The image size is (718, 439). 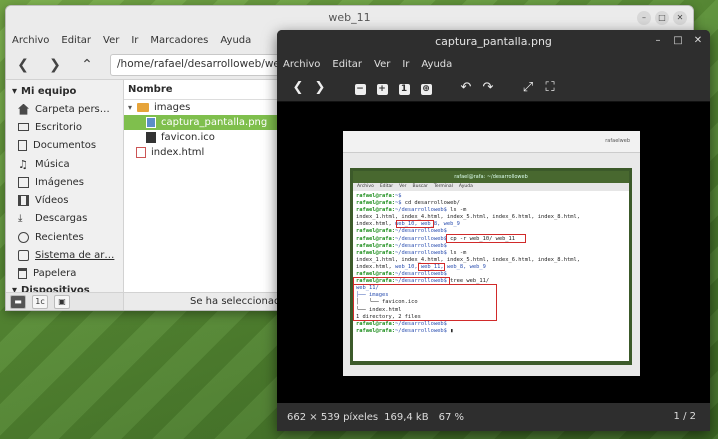 I want to click on terminal-command: cd desarrolloweb/, so click(x=430, y=203).